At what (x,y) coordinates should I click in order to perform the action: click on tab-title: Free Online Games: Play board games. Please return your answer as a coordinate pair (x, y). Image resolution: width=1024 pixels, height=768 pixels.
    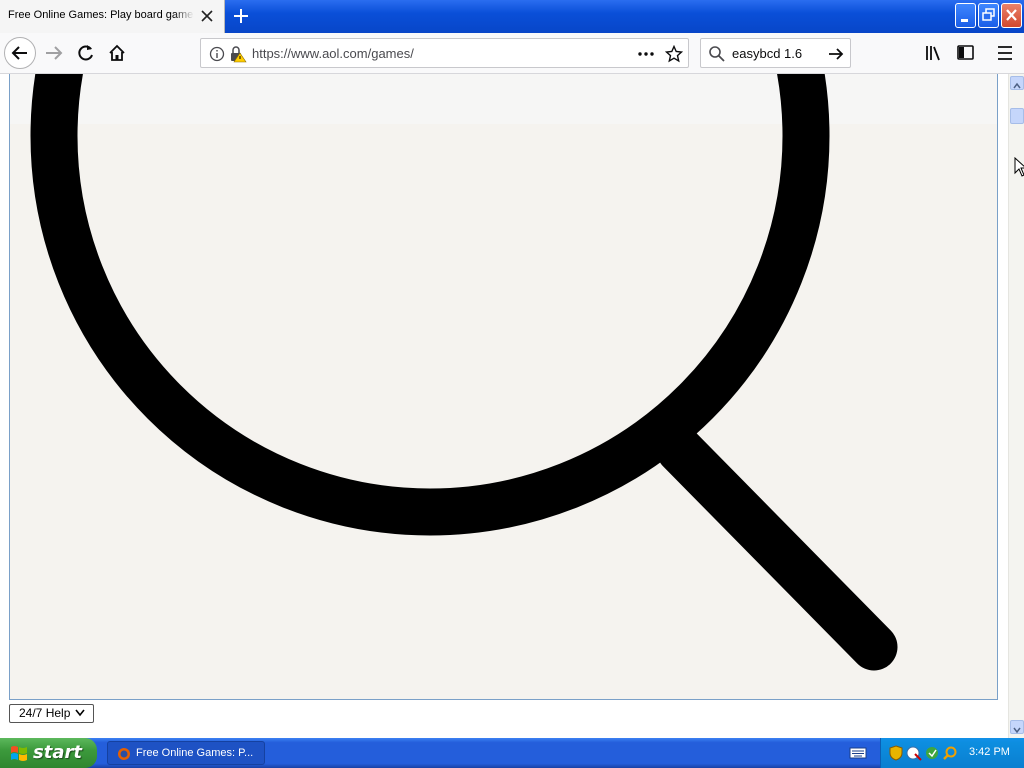
    Looking at the image, I should click on (101, 15).